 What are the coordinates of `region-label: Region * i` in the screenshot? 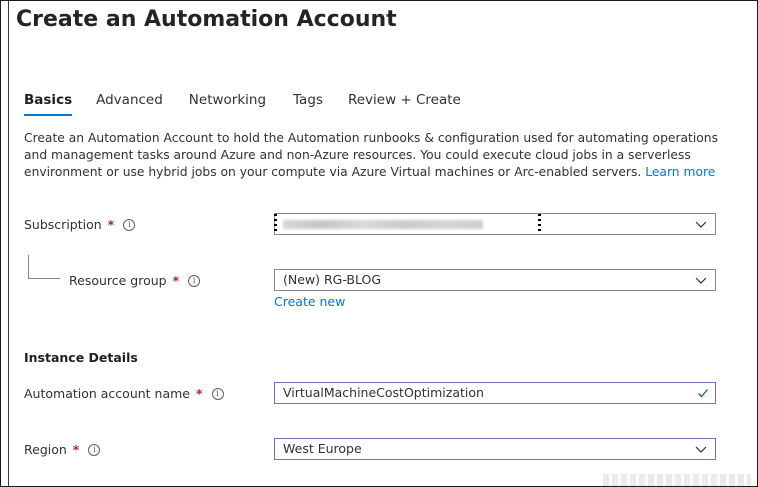 It's located at (62, 449).